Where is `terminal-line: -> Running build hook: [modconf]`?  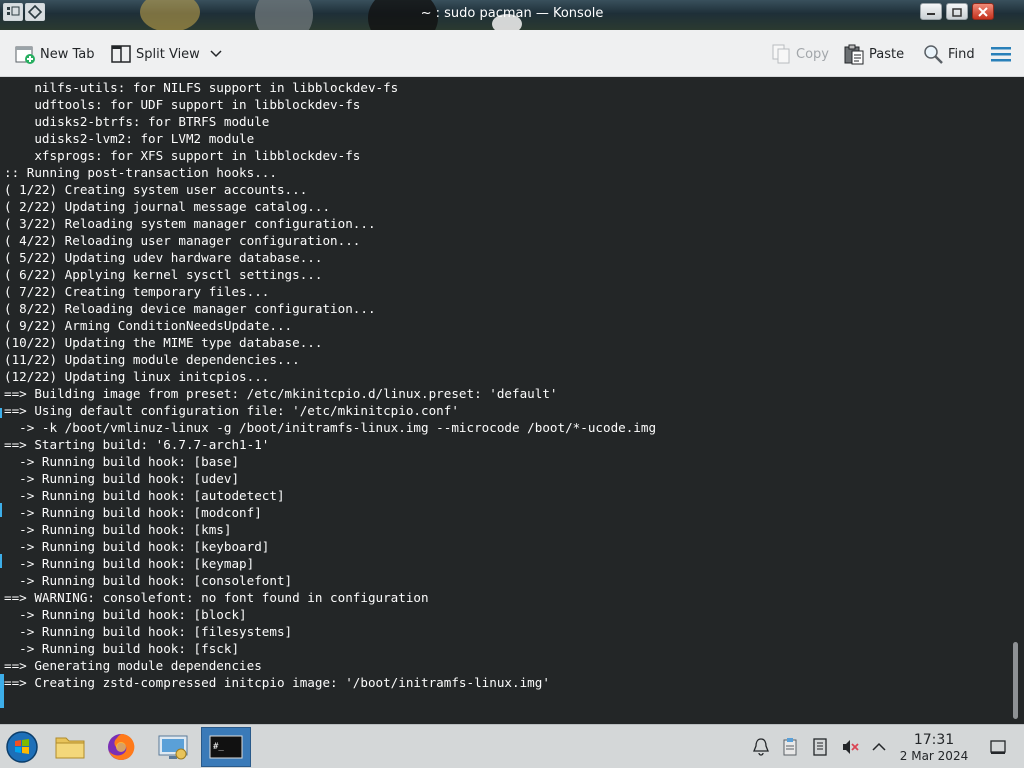 terminal-line: -> Running build hook: [modconf] is located at coordinates (133, 512).